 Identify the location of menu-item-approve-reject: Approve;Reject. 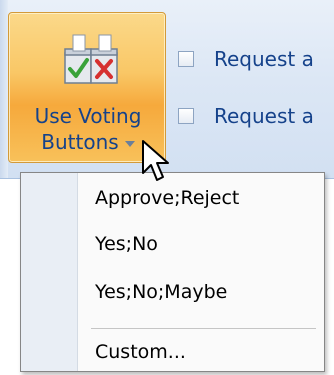
(167, 198).